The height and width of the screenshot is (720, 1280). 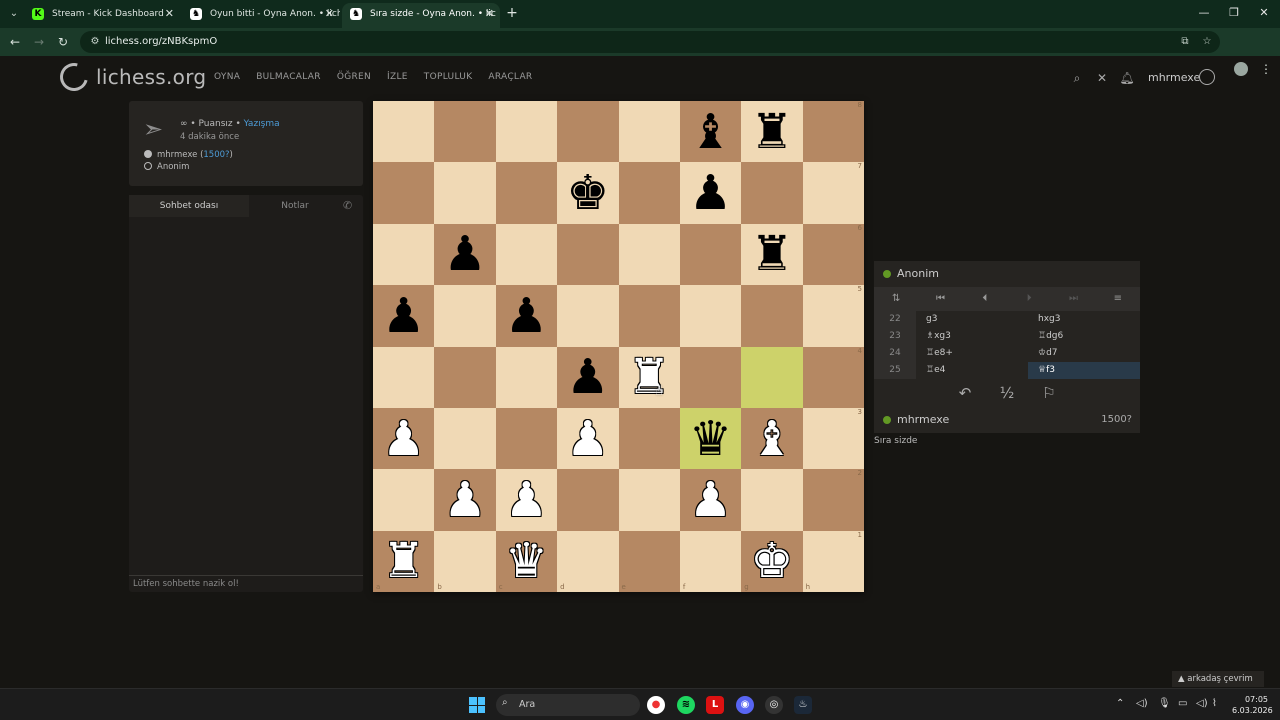 What do you see at coordinates (246, 583) in the screenshot?
I see `chat-input: Lütfen sohbette nazik ol!` at bounding box center [246, 583].